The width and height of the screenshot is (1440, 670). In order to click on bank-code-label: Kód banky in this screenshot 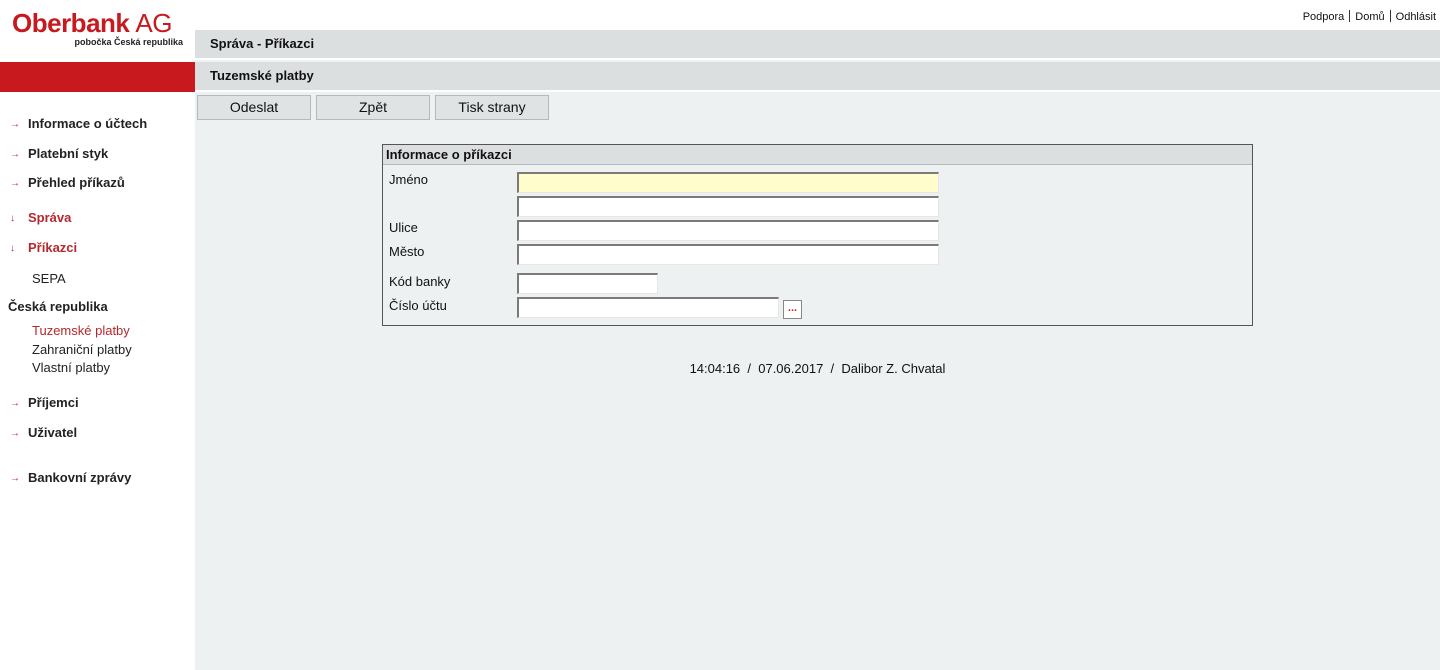, I will do `click(420, 281)`.